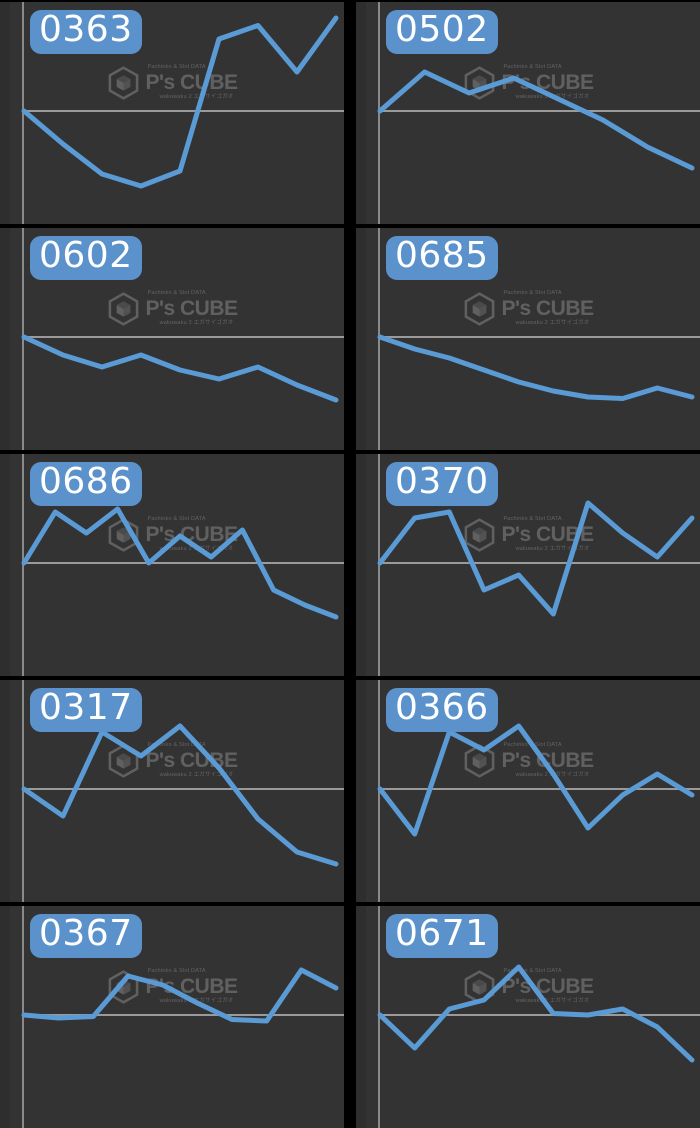 The width and height of the screenshot is (700, 1128). What do you see at coordinates (442, 936) in the screenshot?
I see `chart-id-badge-0671: 0671` at bounding box center [442, 936].